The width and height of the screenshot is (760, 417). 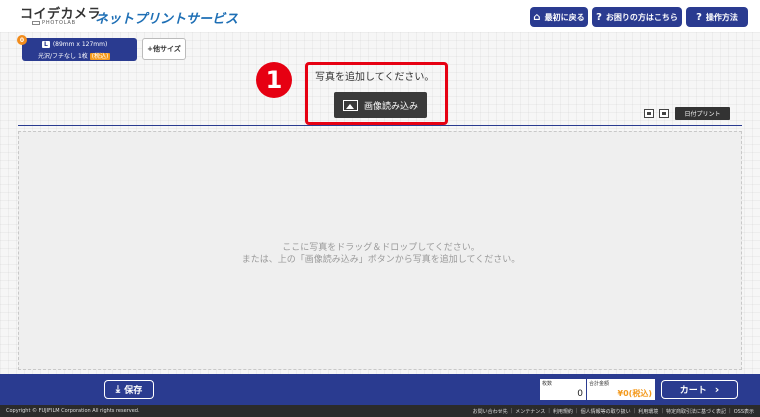 What do you see at coordinates (80, 44) in the screenshot?
I see `size-dimensions: (89mm x 127mm)` at bounding box center [80, 44].